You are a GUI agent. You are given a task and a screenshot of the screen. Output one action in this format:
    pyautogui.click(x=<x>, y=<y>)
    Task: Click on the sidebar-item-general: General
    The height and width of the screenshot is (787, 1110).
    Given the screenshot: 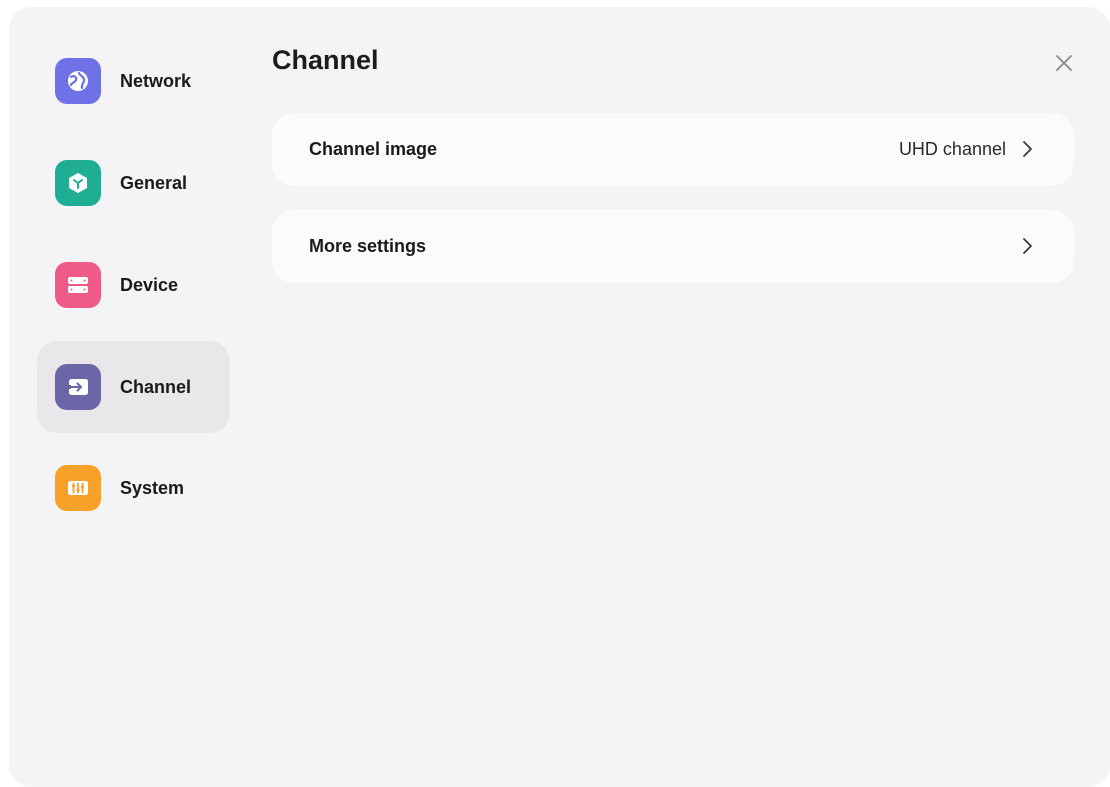 What is the action you would take?
    pyautogui.click(x=133, y=183)
    